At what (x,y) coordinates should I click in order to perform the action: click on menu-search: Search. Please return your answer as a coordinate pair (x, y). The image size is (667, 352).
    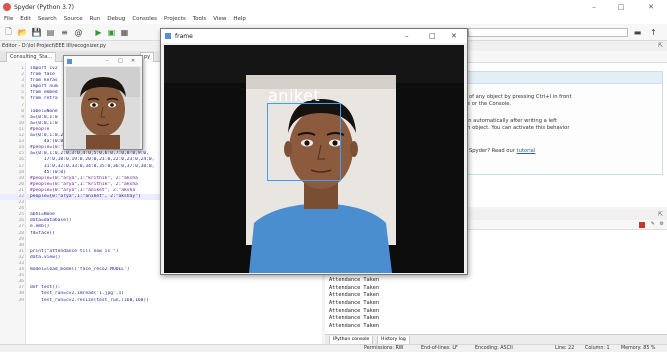
    Looking at the image, I should click on (47, 19).